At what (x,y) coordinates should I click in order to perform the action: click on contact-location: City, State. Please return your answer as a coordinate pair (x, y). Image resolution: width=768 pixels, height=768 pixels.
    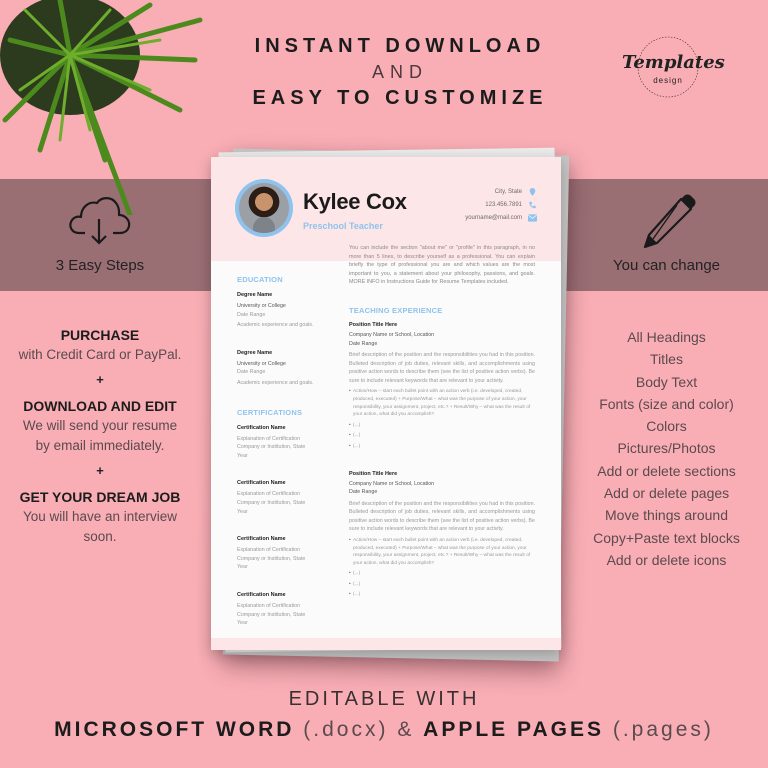
    Looking at the image, I should click on (501, 191).